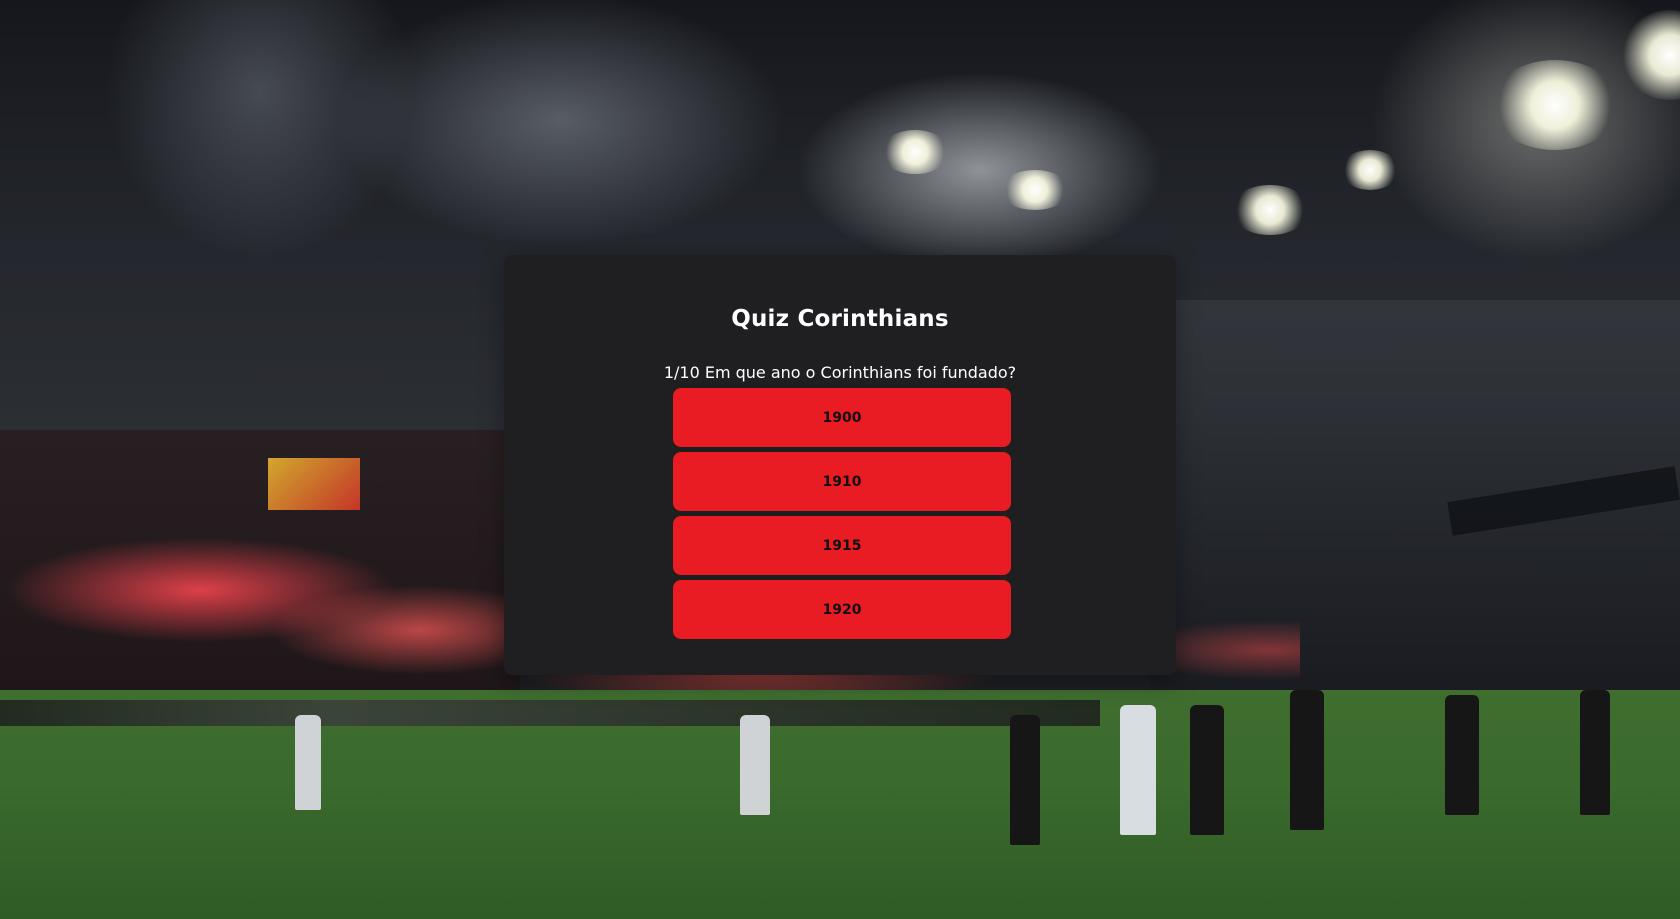 The image size is (1680, 919). Describe the element at coordinates (681, 372) in the screenshot. I see `question-progress: 1/10` at that location.